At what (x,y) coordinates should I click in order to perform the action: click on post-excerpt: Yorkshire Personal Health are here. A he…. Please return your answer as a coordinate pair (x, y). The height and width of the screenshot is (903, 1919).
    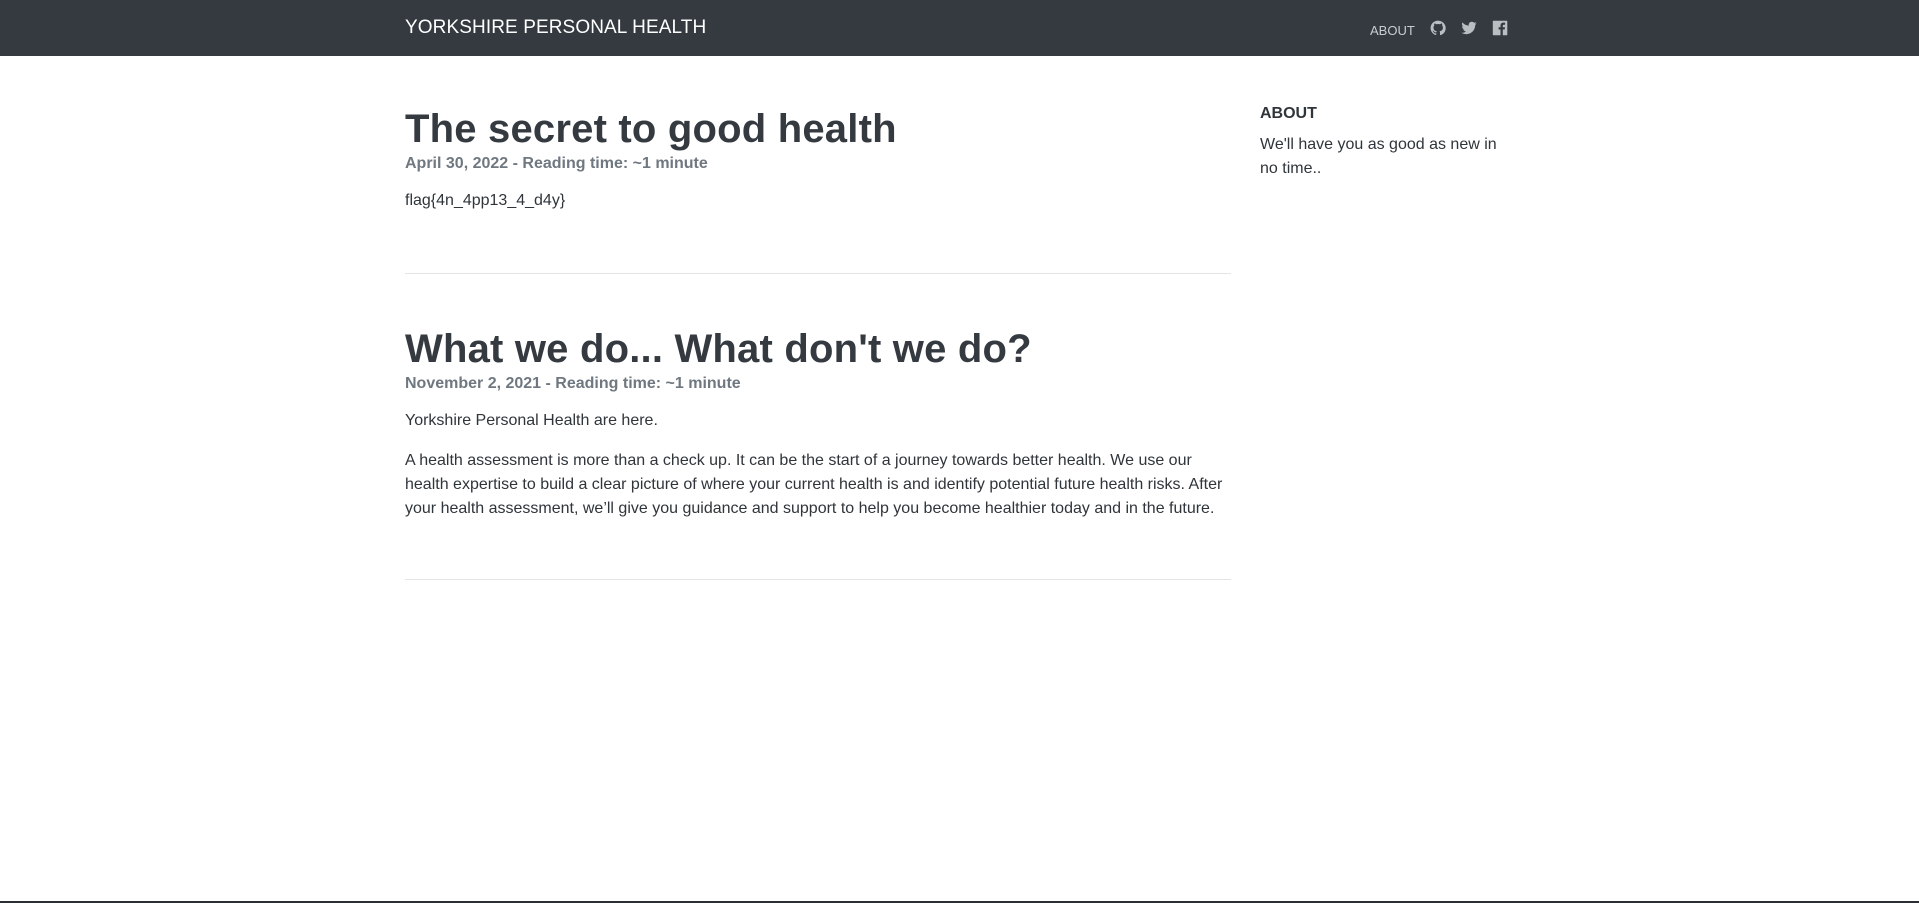
    Looking at the image, I should click on (818, 465).